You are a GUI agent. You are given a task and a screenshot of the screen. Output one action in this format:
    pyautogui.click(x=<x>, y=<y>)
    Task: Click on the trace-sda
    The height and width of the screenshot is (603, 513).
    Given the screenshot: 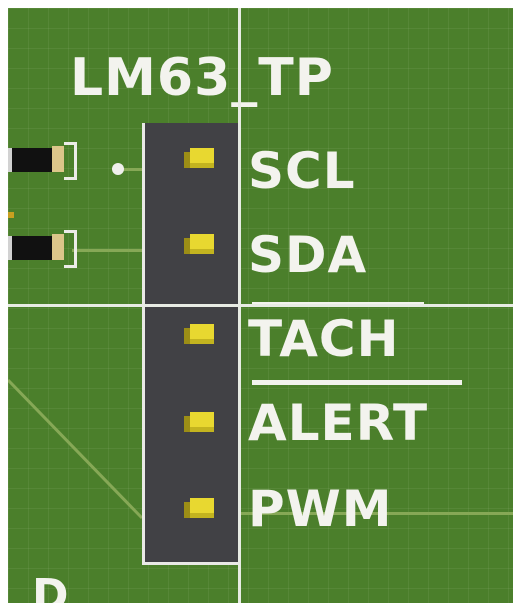 What is the action you would take?
    pyautogui.click(x=107, y=250)
    